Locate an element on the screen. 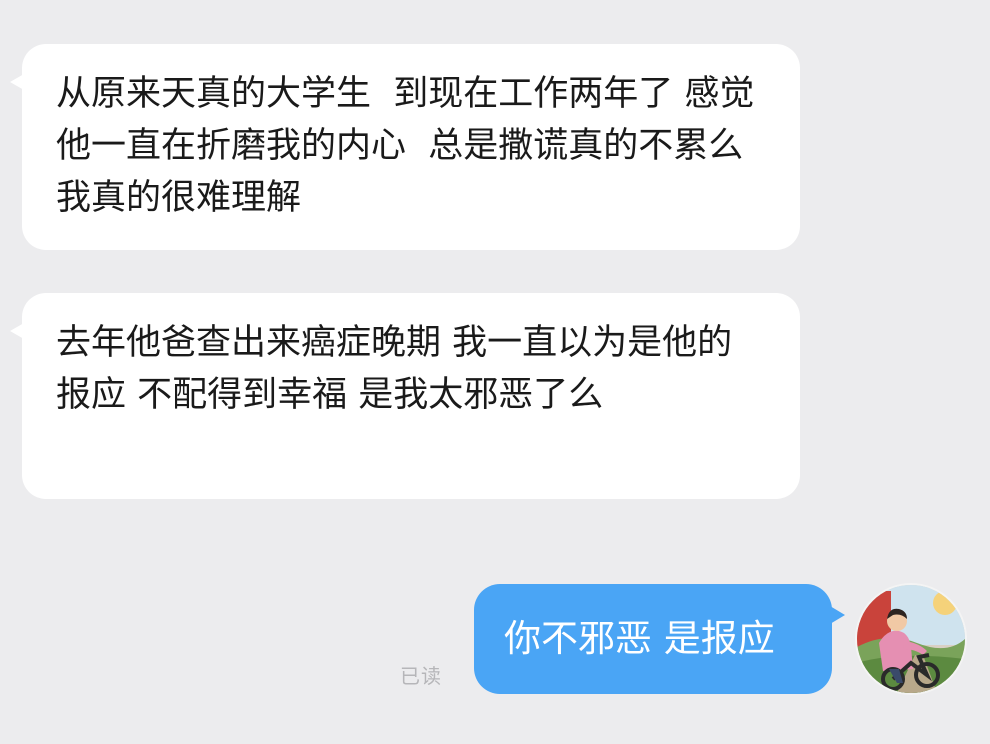 The height and width of the screenshot is (744, 990). user-avatar-illustration-icon is located at coordinates (911, 639).